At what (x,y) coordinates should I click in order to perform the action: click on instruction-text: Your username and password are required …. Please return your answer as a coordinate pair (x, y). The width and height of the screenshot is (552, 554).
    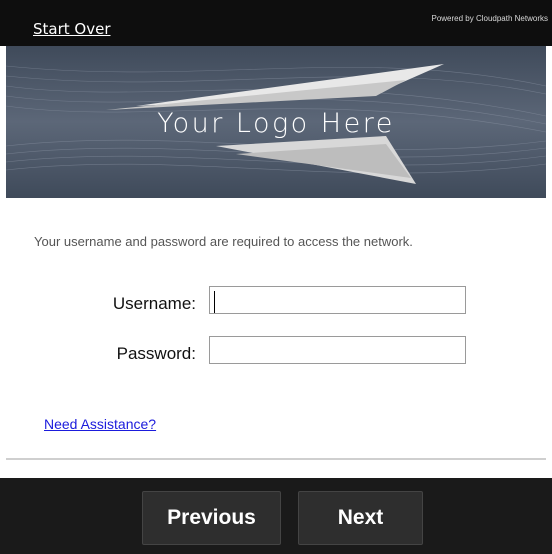
    Looking at the image, I should click on (223, 241).